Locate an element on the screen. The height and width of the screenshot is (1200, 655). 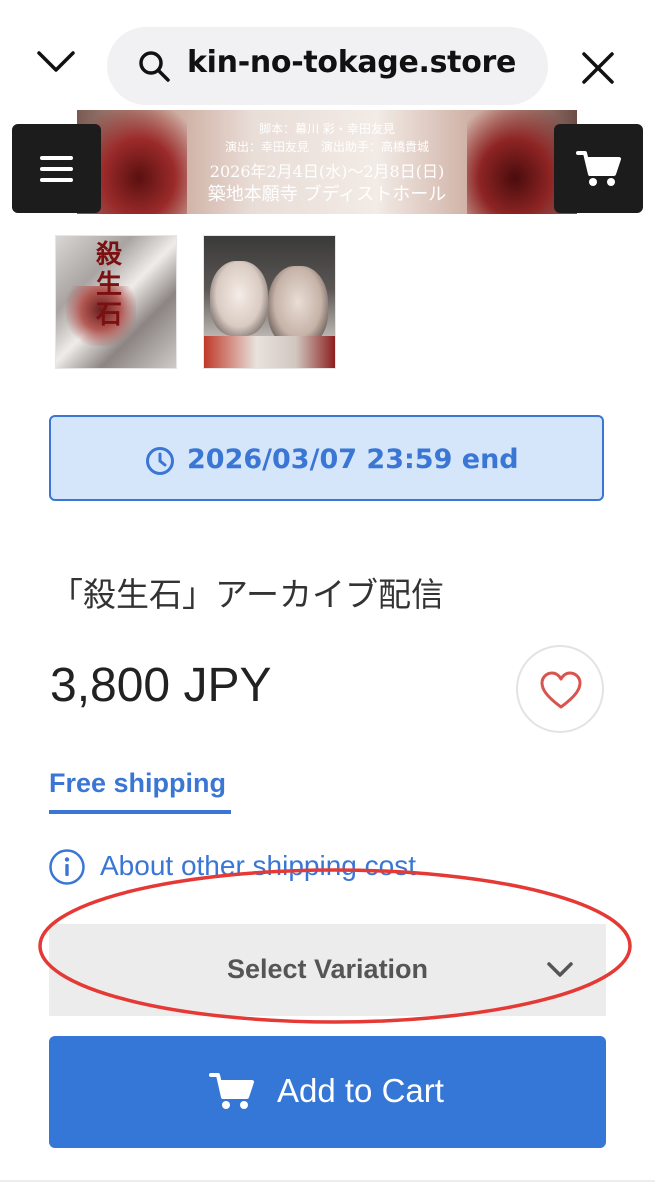
free-shipping-underline is located at coordinates (140, 812).